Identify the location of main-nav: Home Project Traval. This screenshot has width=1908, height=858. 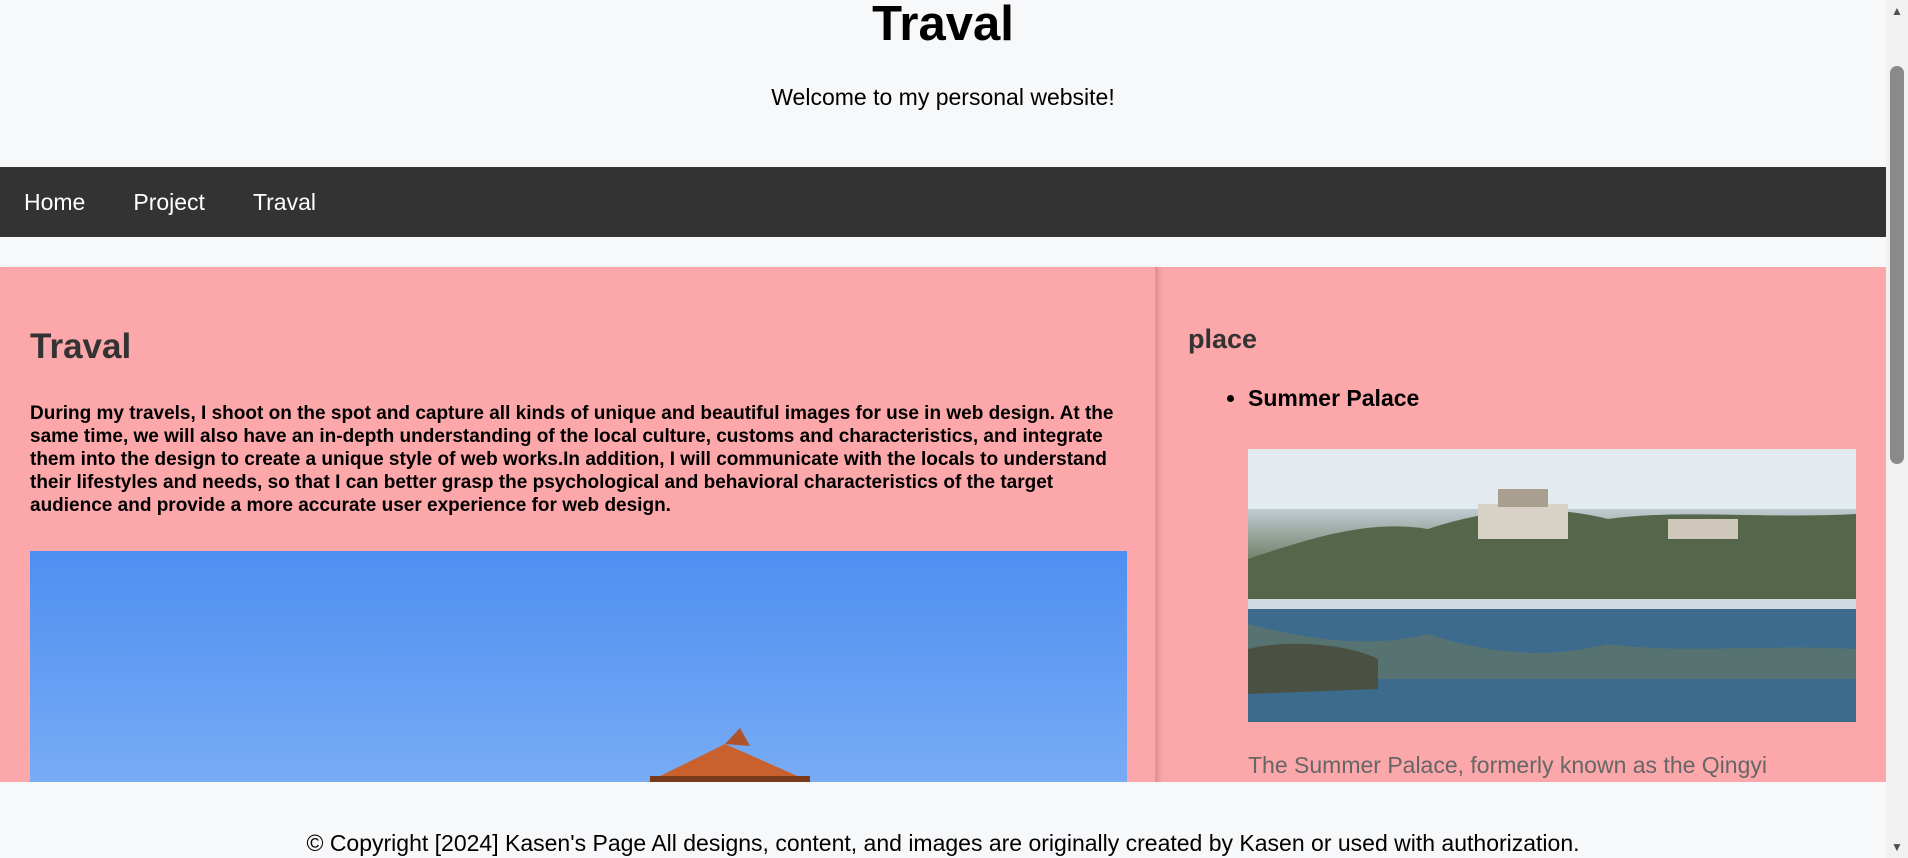
(943, 202).